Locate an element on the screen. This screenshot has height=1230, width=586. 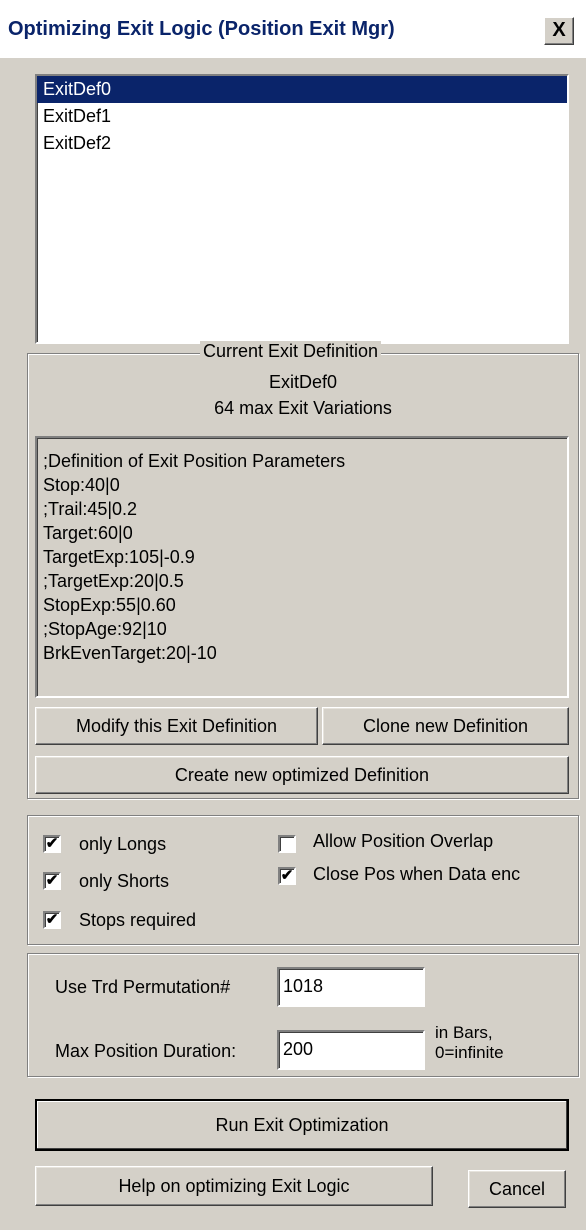
allow-overlap-checkbox is located at coordinates (287, 844).